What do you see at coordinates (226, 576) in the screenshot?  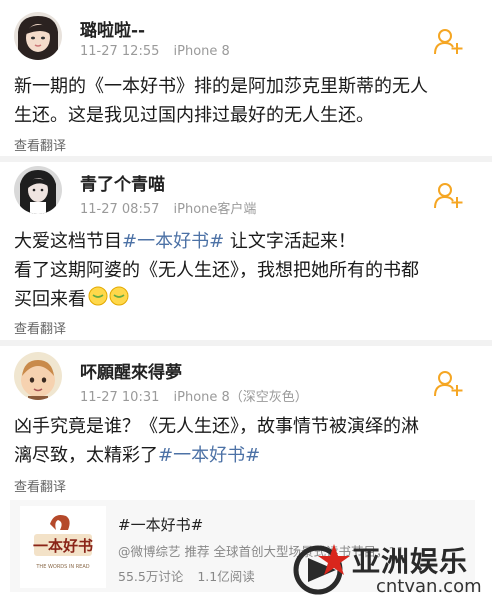 I see `topic-reads: 1.1亿阅读` at bounding box center [226, 576].